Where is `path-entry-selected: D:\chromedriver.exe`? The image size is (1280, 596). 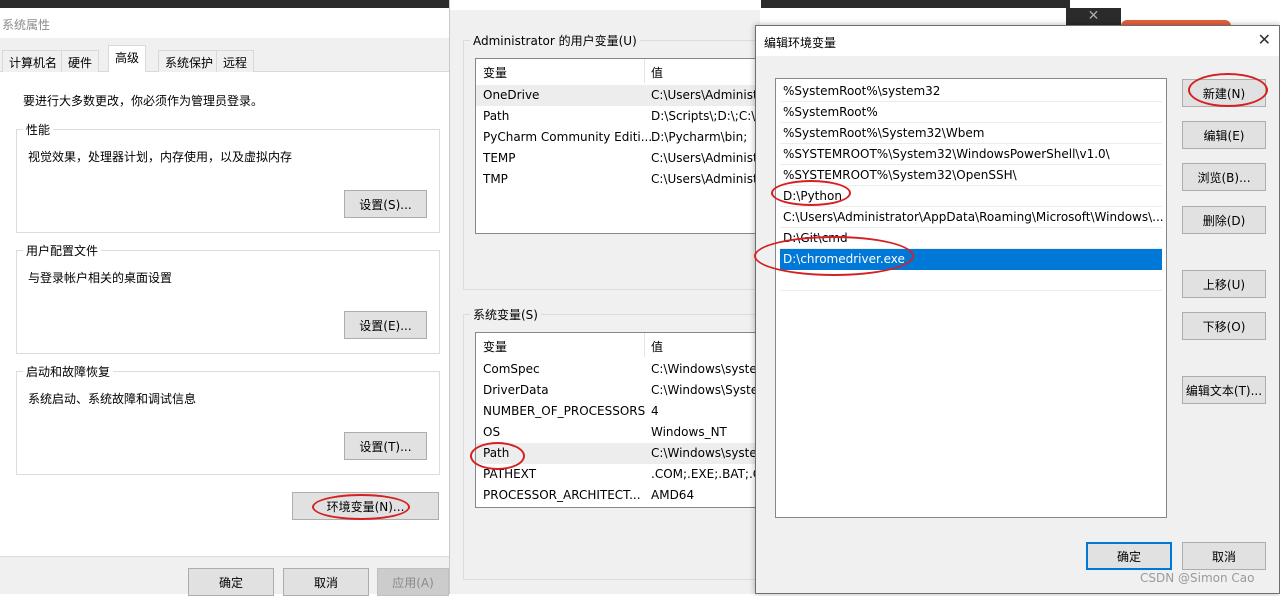 path-entry-selected: D:\chromedriver.exe is located at coordinates (971, 259).